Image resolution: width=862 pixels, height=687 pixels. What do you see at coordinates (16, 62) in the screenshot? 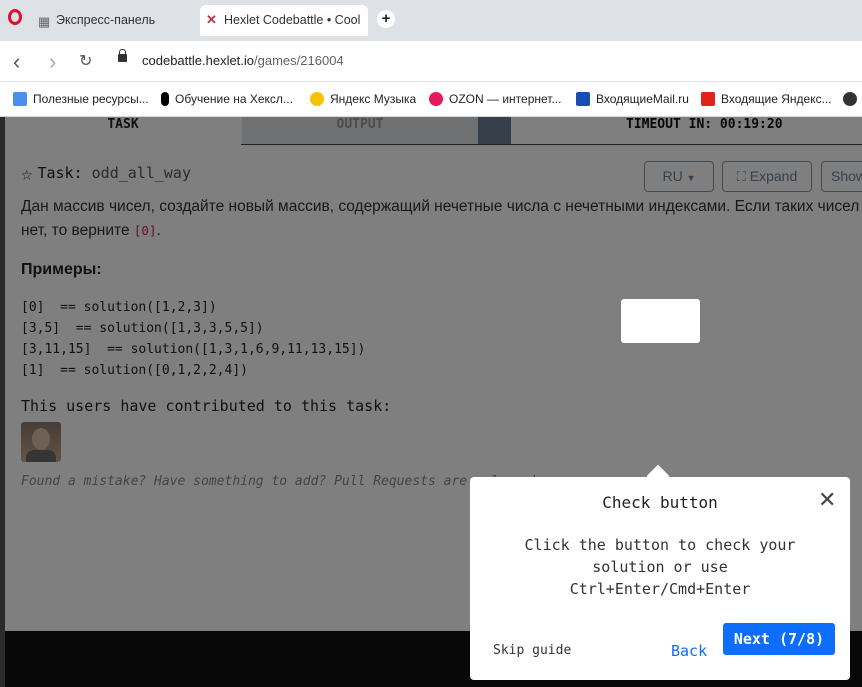
I see `back-icon: ‹` at bounding box center [16, 62].